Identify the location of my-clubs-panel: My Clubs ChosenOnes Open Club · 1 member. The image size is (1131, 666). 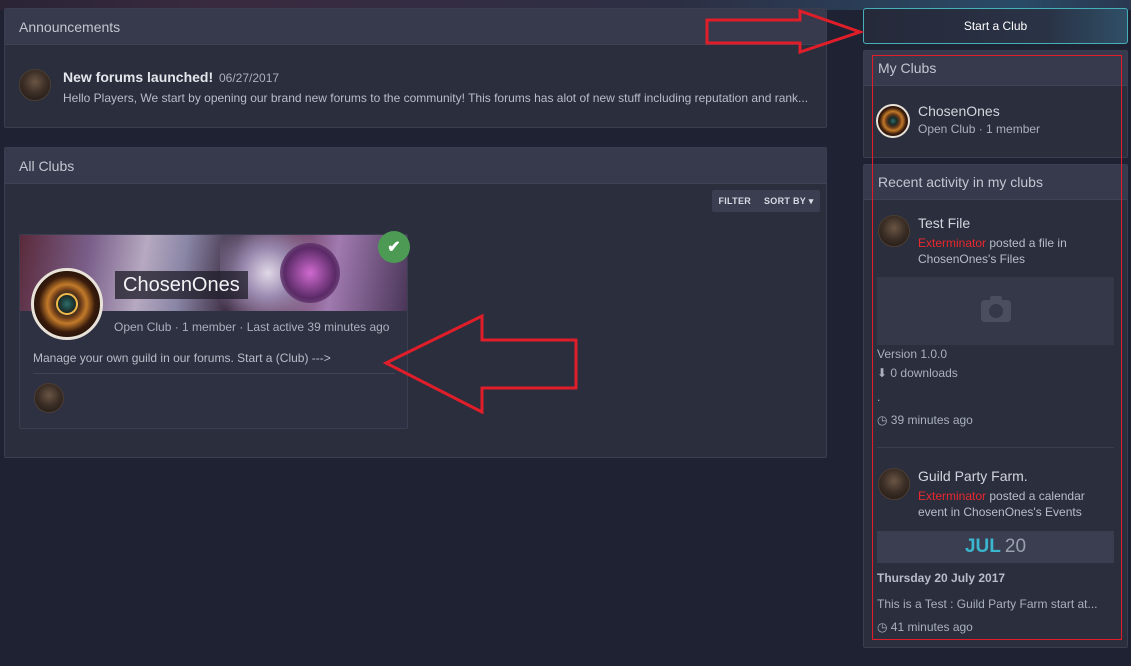
(995, 104).